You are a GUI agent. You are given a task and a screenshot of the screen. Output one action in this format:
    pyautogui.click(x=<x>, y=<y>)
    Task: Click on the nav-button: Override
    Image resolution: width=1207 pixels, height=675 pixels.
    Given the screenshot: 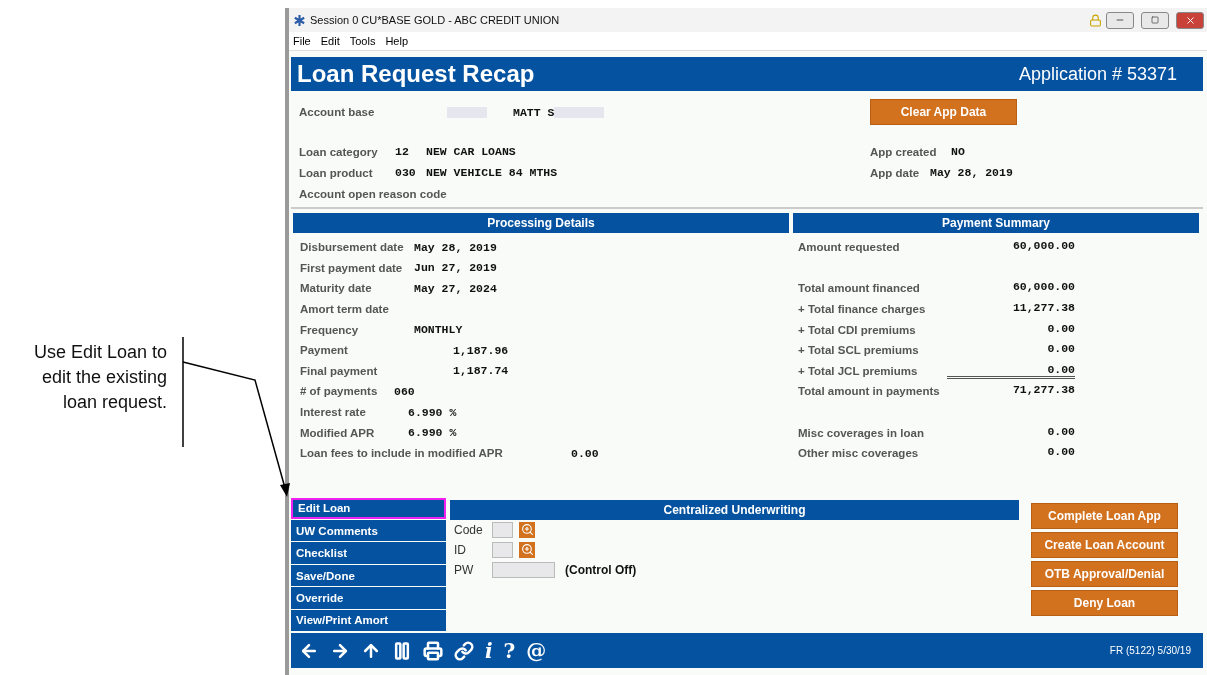 What is the action you would take?
    pyautogui.click(x=368, y=598)
    